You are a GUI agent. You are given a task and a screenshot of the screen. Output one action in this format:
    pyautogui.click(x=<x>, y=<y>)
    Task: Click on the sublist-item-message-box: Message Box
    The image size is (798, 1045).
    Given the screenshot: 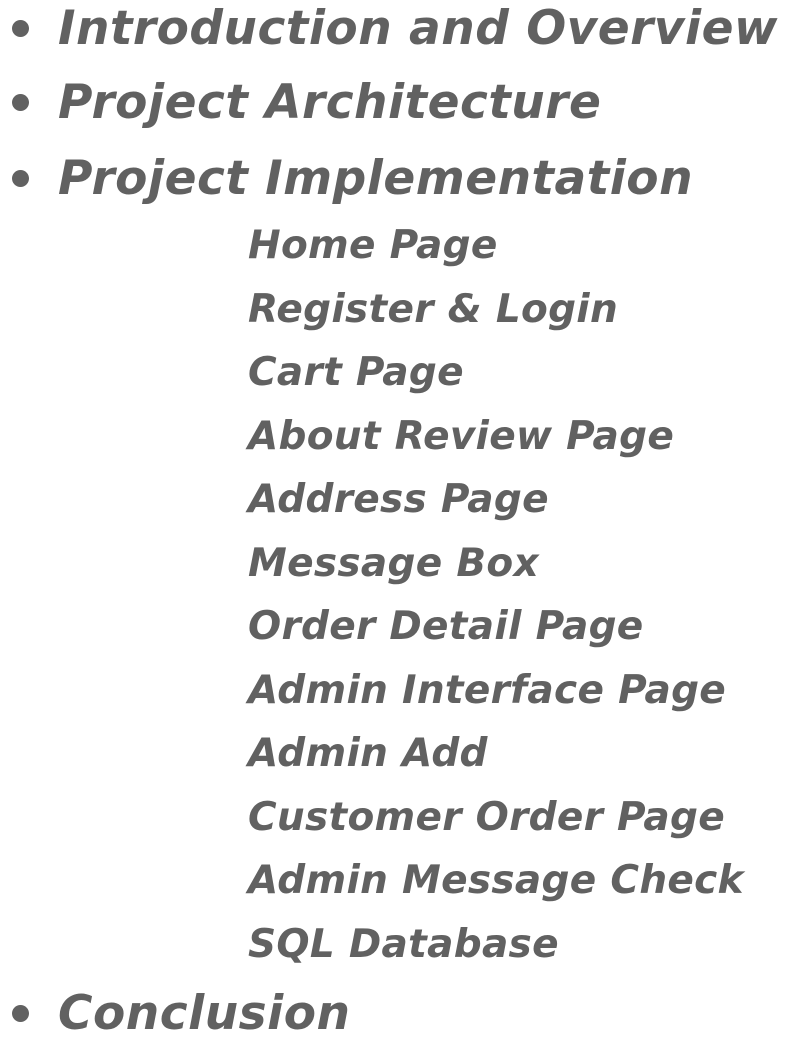 What is the action you would take?
    pyautogui.click(x=393, y=563)
    